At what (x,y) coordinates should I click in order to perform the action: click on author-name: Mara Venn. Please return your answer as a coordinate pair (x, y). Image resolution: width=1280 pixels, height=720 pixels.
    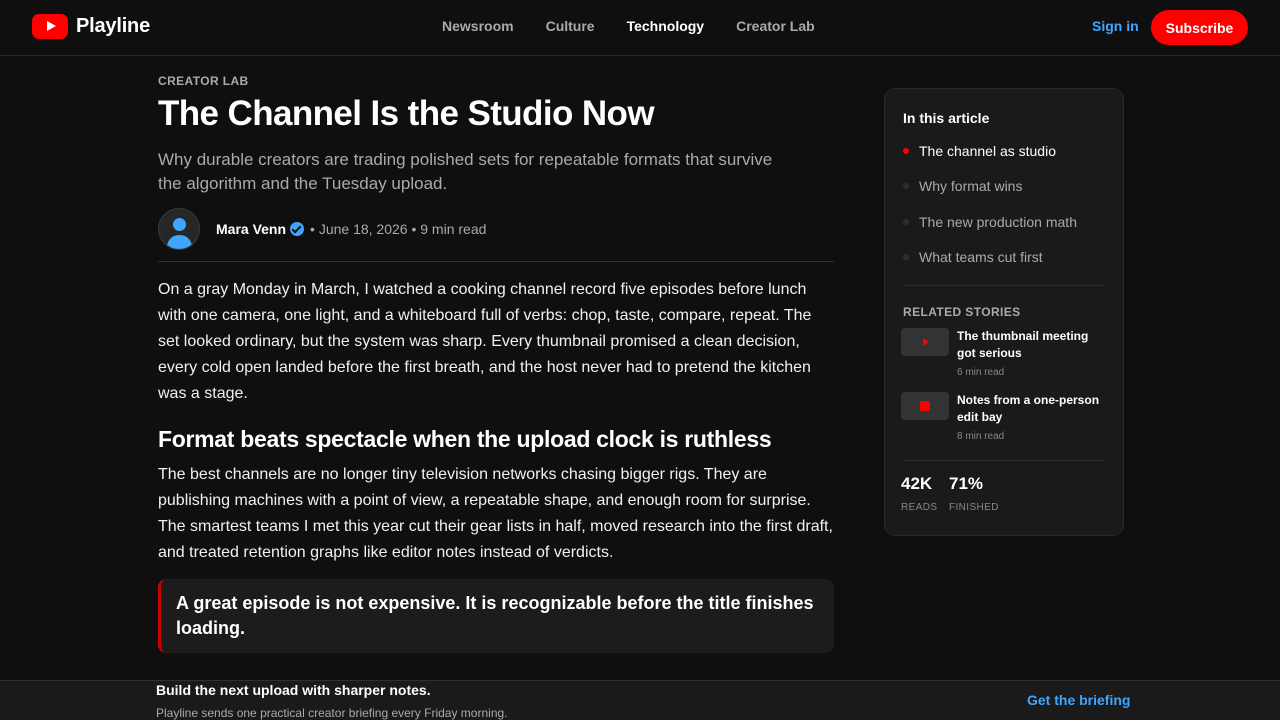
    Looking at the image, I should click on (251, 229).